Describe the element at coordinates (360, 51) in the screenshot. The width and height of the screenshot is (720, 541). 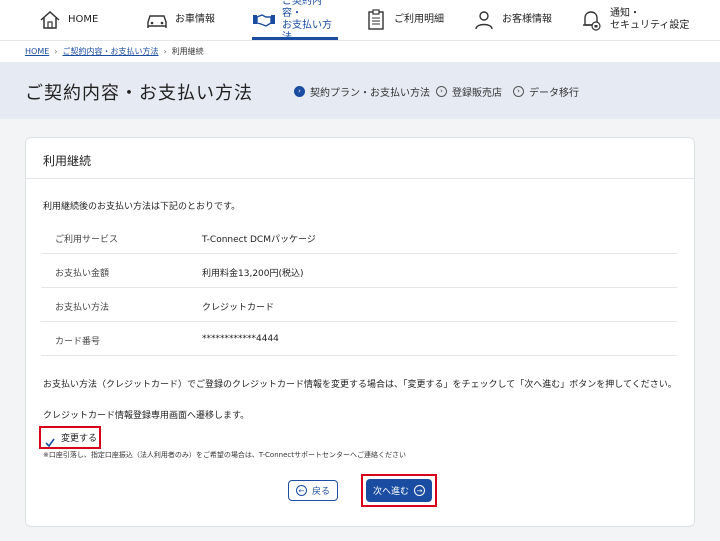
I see `breadcrumb: HOME › ご契約内容・お支払い方法 › 利用継続` at that location.